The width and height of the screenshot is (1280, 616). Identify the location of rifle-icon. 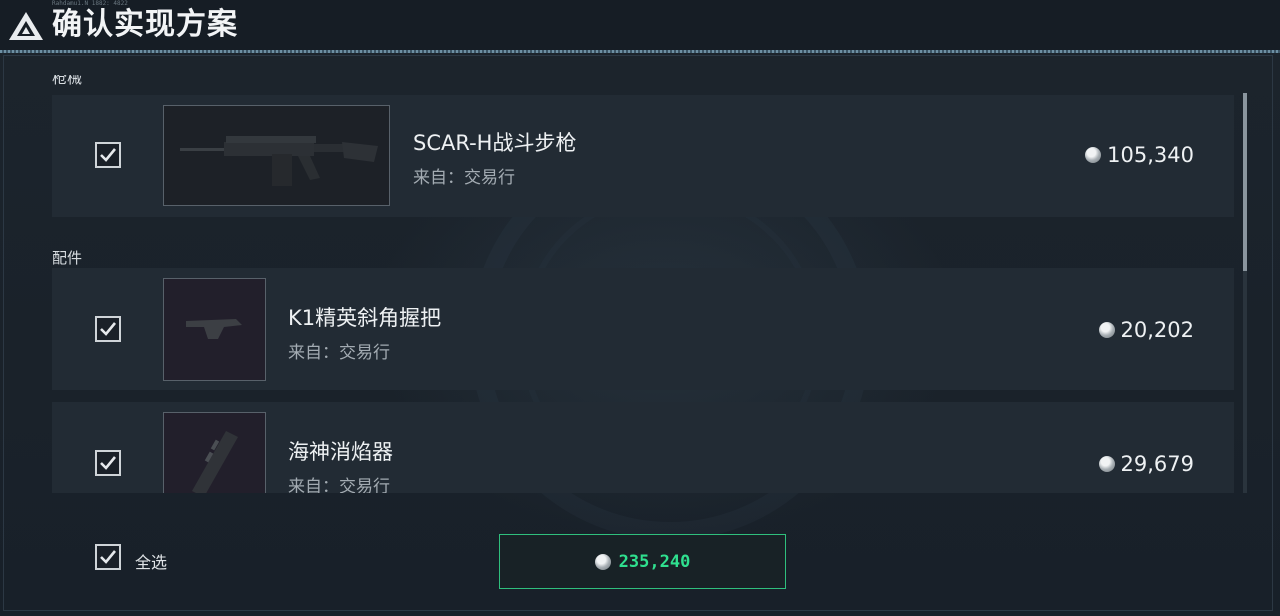
(279, 161).